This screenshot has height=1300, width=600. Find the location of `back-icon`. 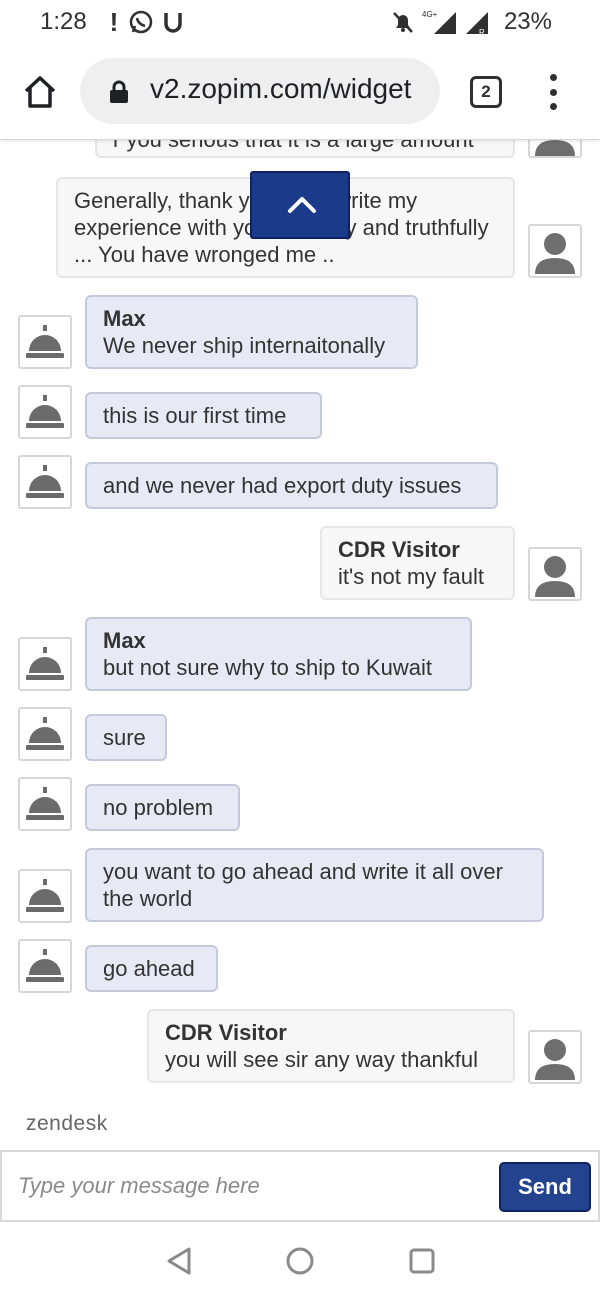

back-icon is located at coordinates (179, 1261).